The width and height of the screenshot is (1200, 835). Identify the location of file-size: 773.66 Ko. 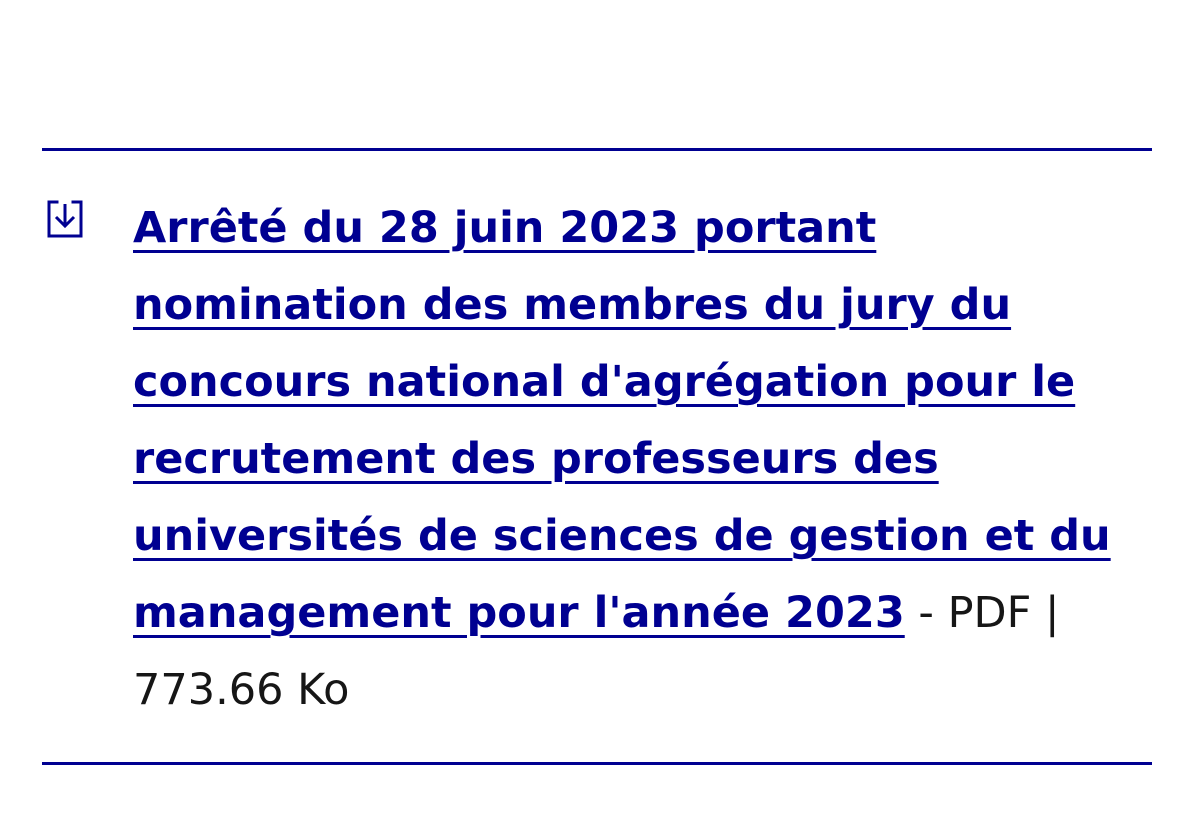
(241, 690).